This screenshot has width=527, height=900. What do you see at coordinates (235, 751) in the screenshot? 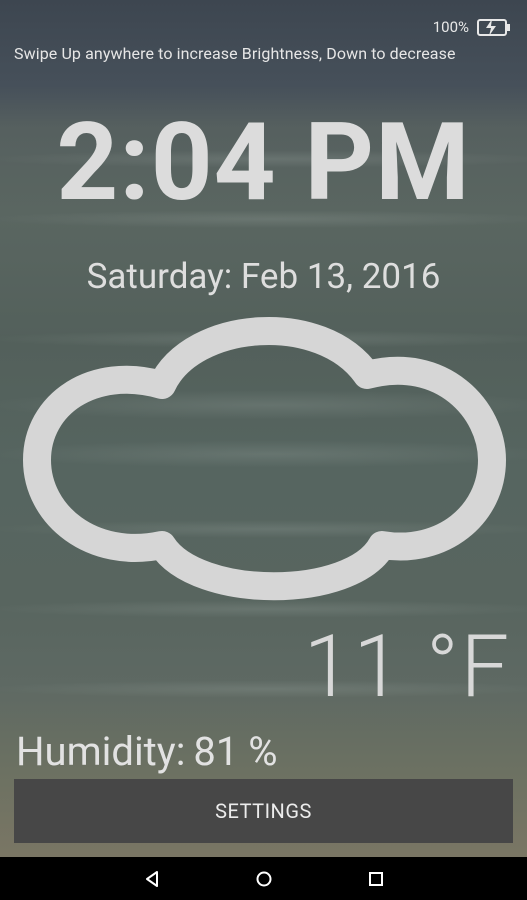
I see `humidity-value: 81 %` at bounding box center [235, 751].